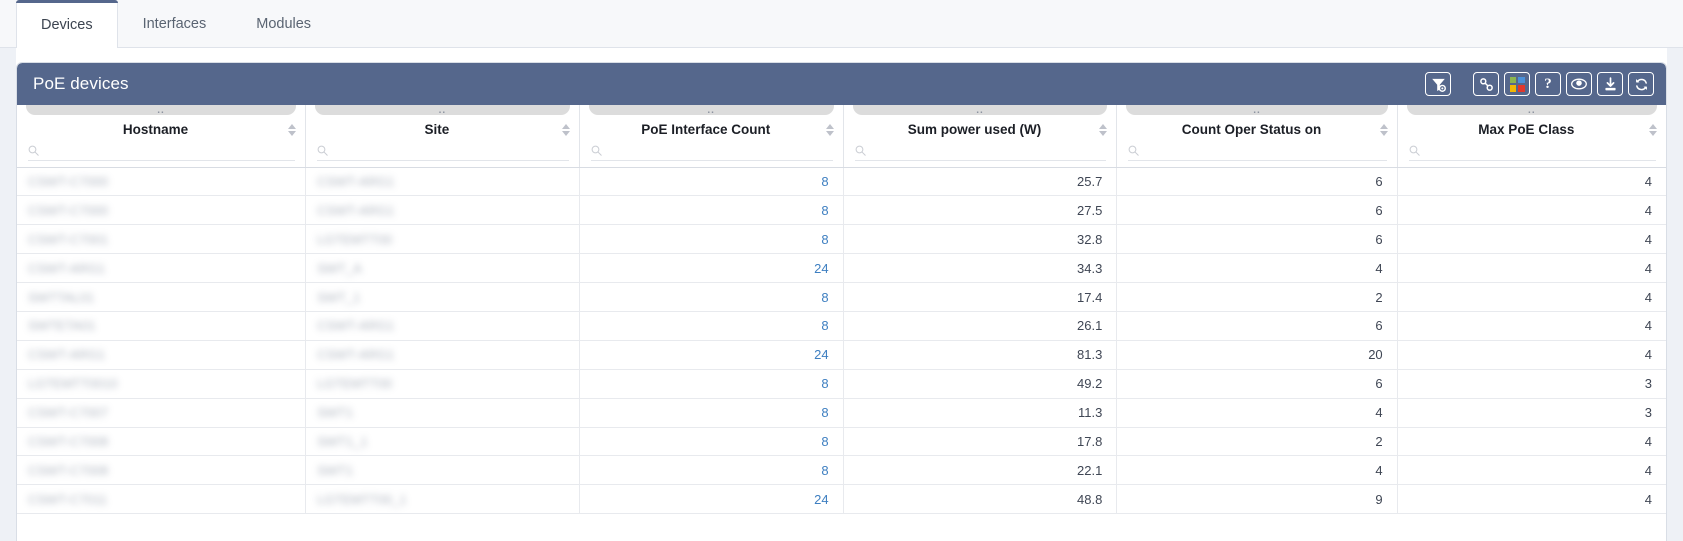  Describe the element at coordinates (1251, 129) in the screenshot. I see `column-header-label: Count Oper Status on` at that location.